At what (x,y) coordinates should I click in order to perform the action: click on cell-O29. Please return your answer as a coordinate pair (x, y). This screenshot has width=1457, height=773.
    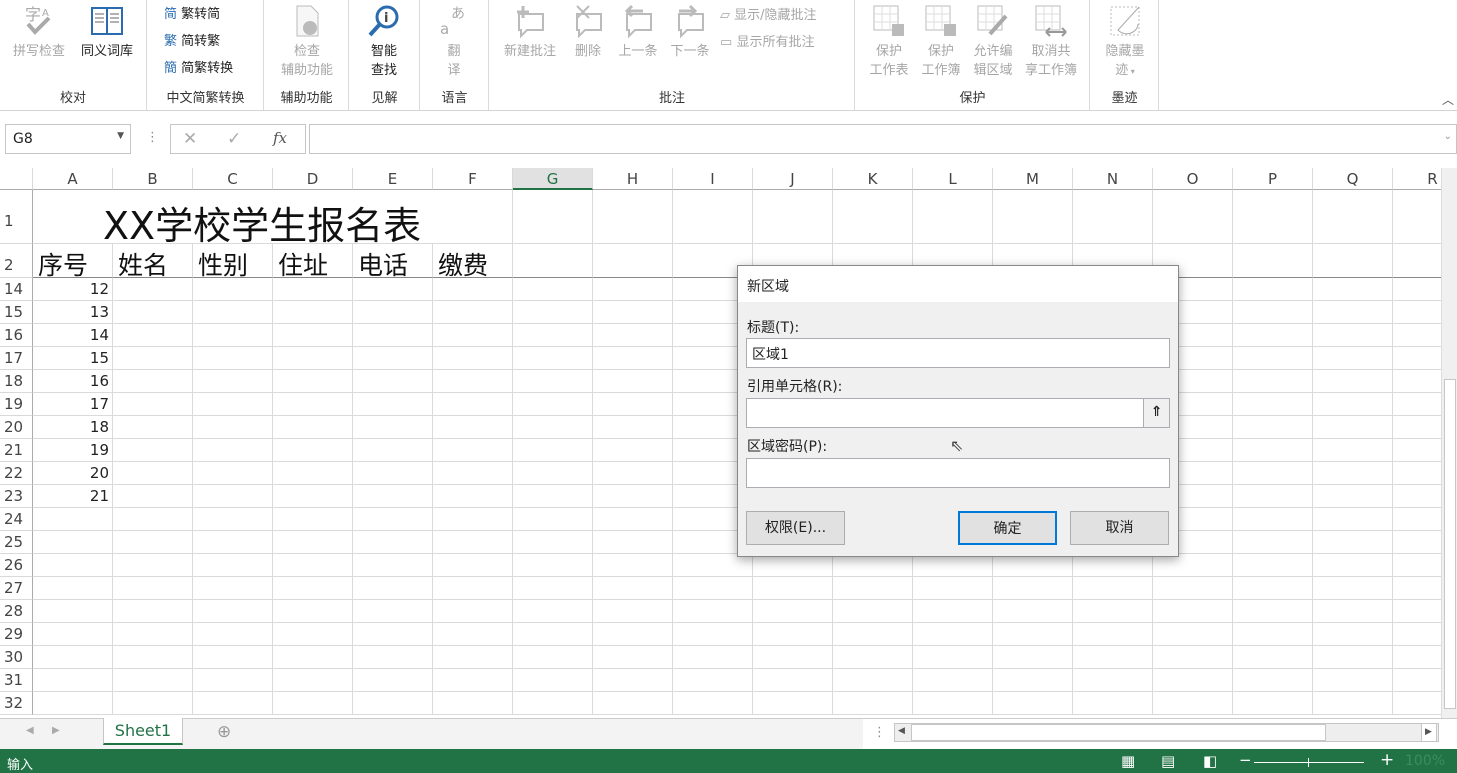
    Looking at the image, I should click on (1193, 634).